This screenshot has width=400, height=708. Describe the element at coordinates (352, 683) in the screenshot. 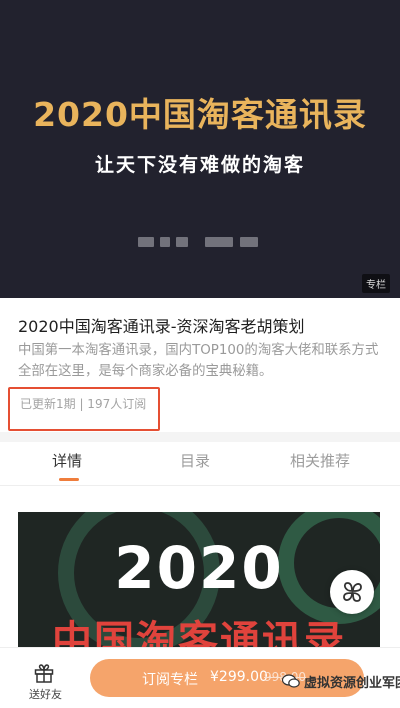

I see `watermark-text: 虚拟资源创业军团` at that location.